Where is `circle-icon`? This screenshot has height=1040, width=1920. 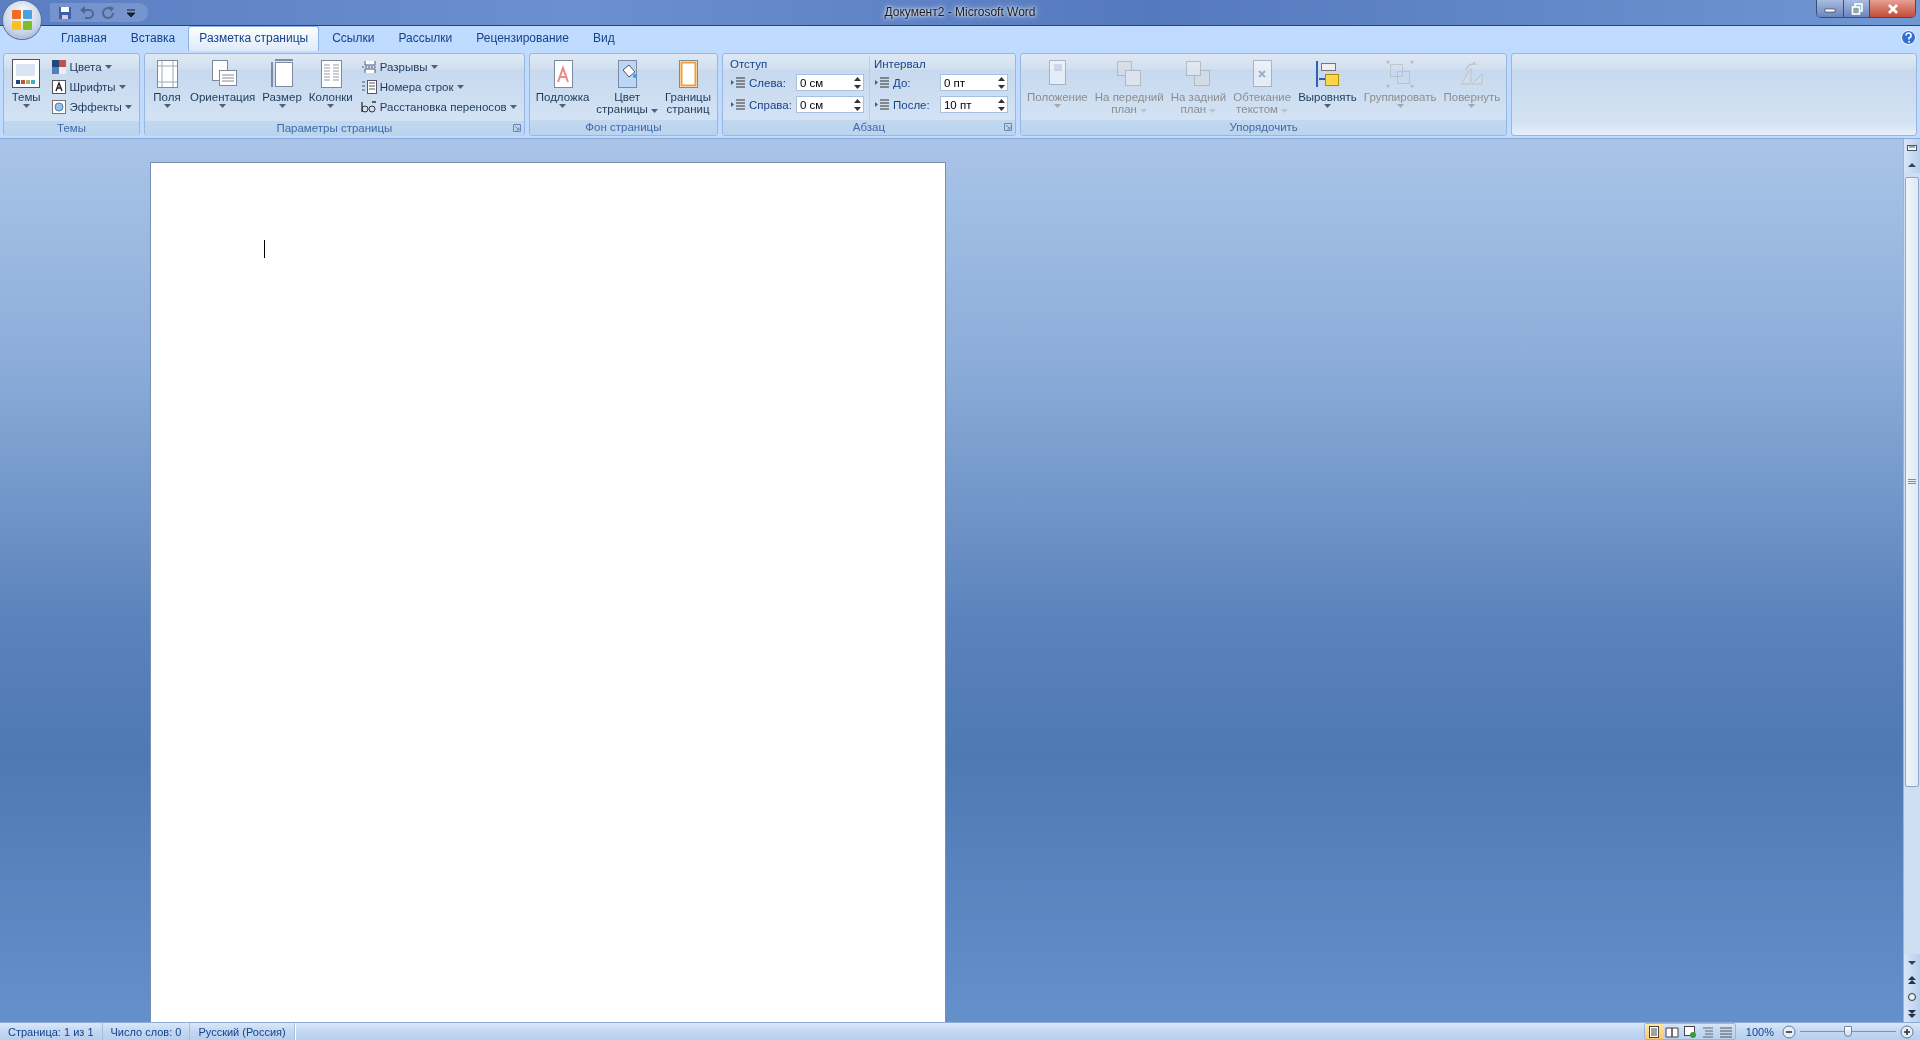 circle-icon is located at coordinates (1912, 996).